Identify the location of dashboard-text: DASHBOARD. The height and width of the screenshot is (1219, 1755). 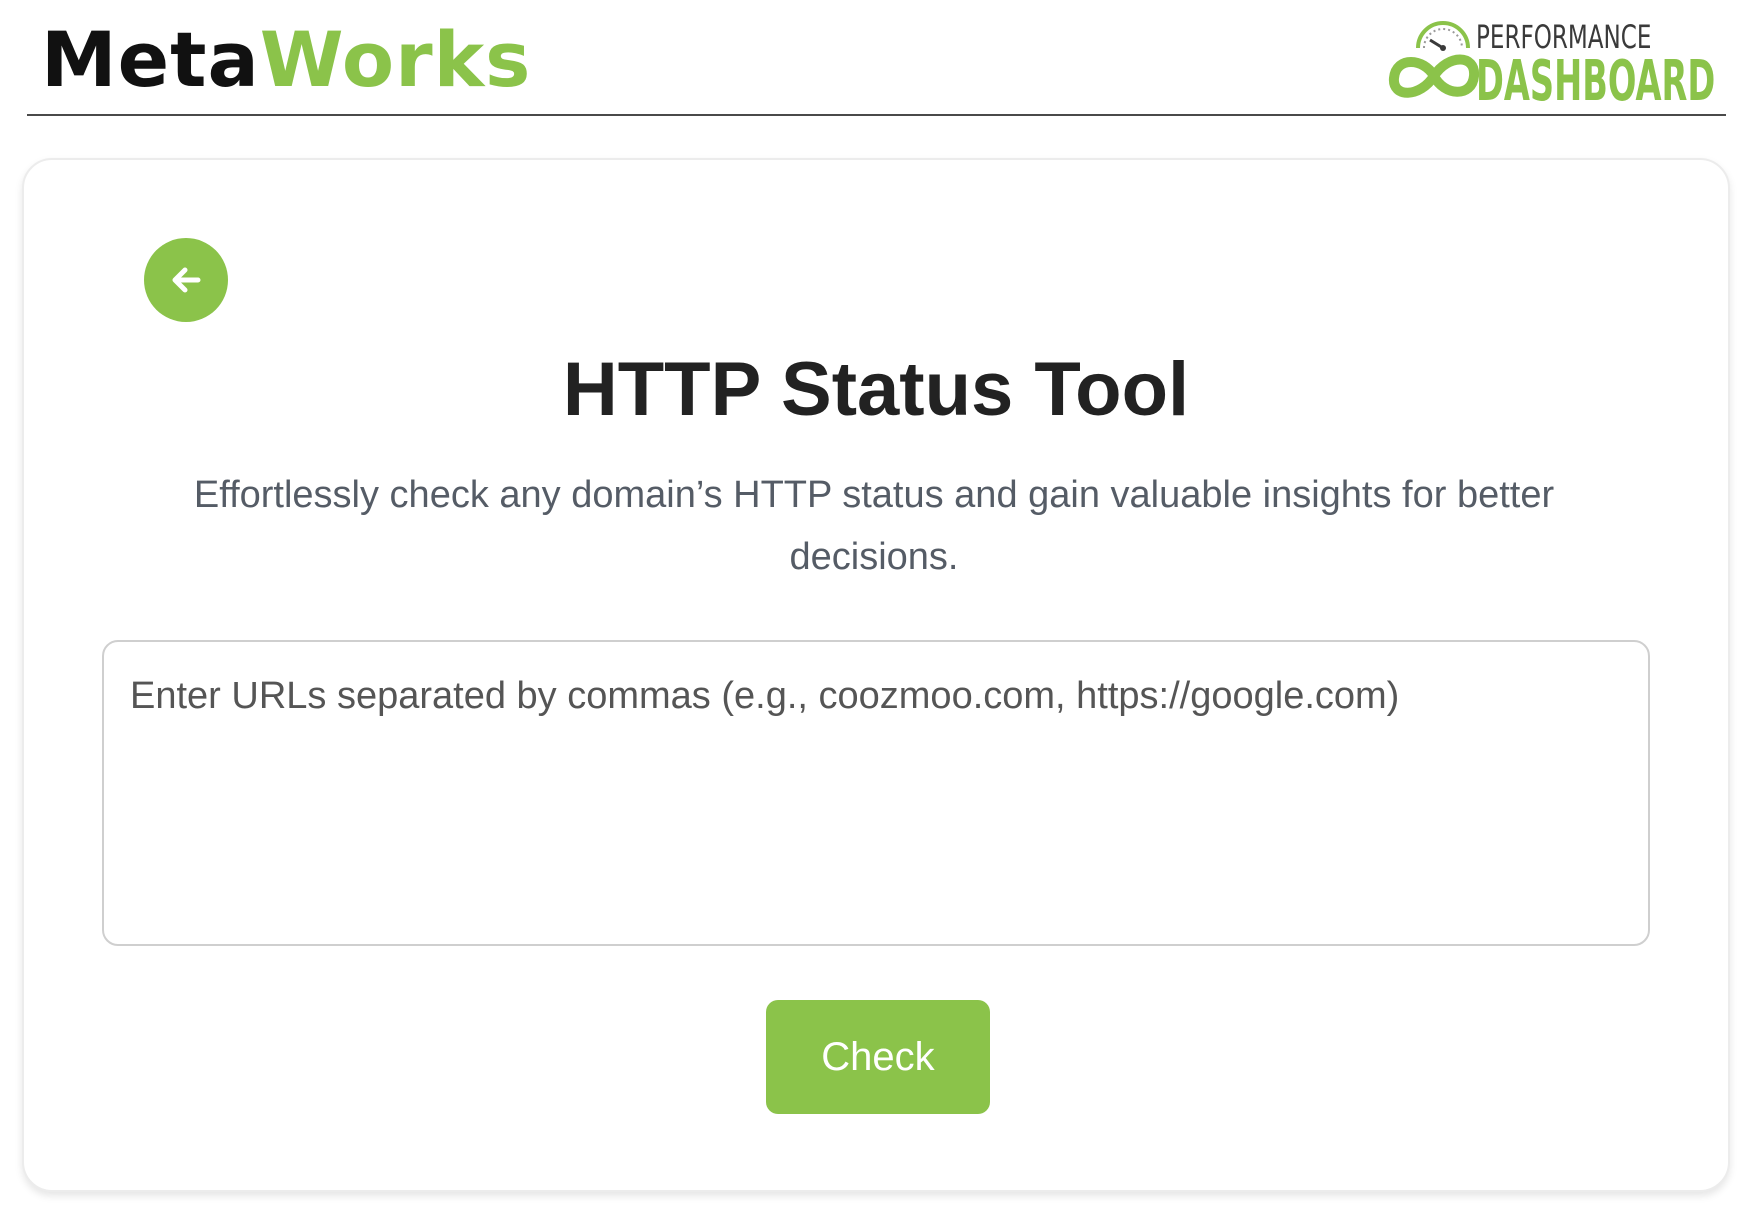
(1596, 81).